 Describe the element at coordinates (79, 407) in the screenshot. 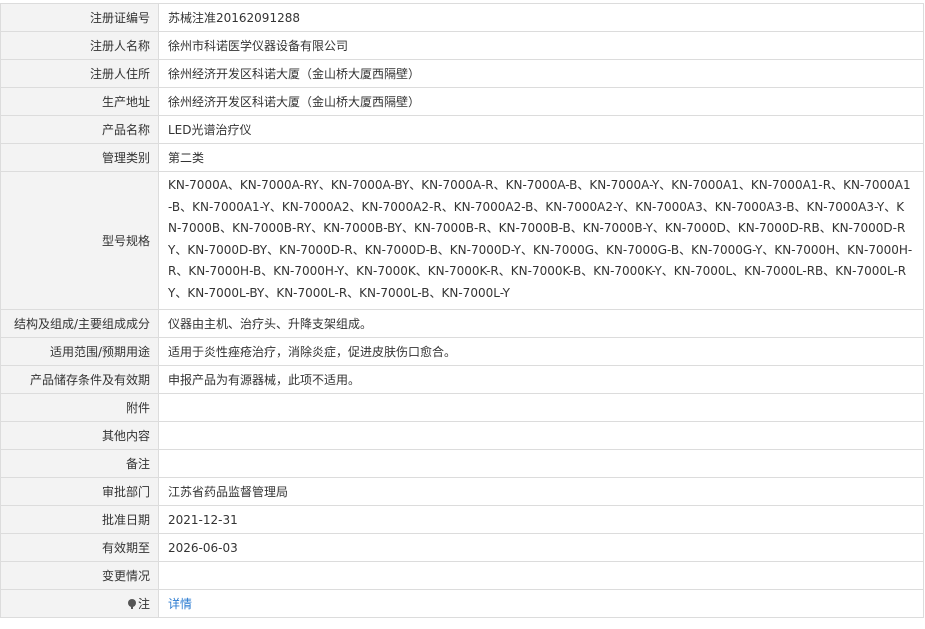

I see `label-attachment: 附件` at that location.